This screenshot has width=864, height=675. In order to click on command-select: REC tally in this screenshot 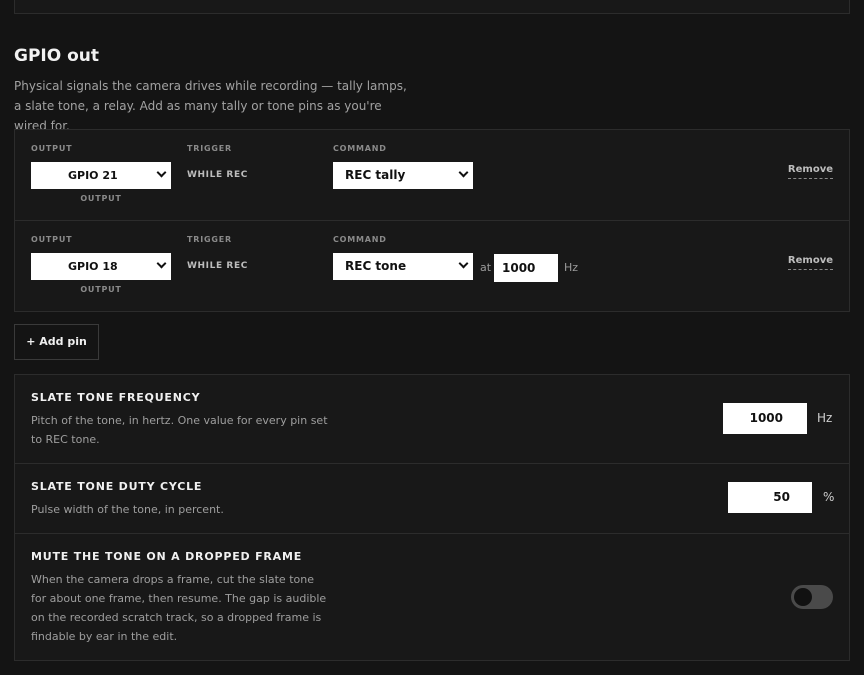, I will do `click(403, 175)`.